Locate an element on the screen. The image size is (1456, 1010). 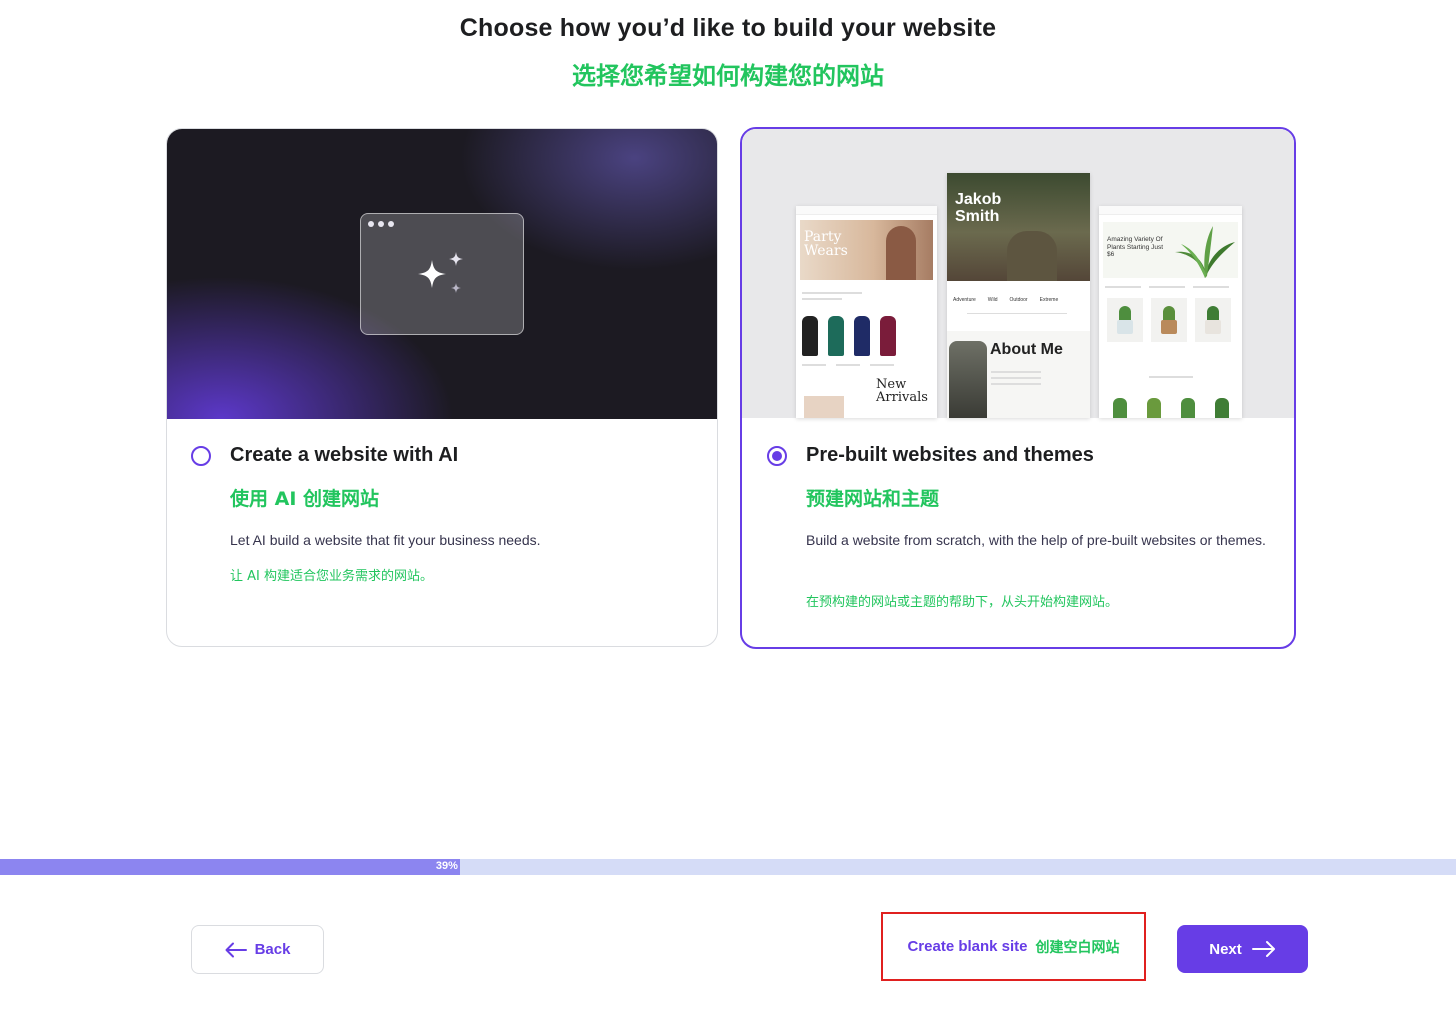
back-button-label: Back is located at coordinates (272, 949).